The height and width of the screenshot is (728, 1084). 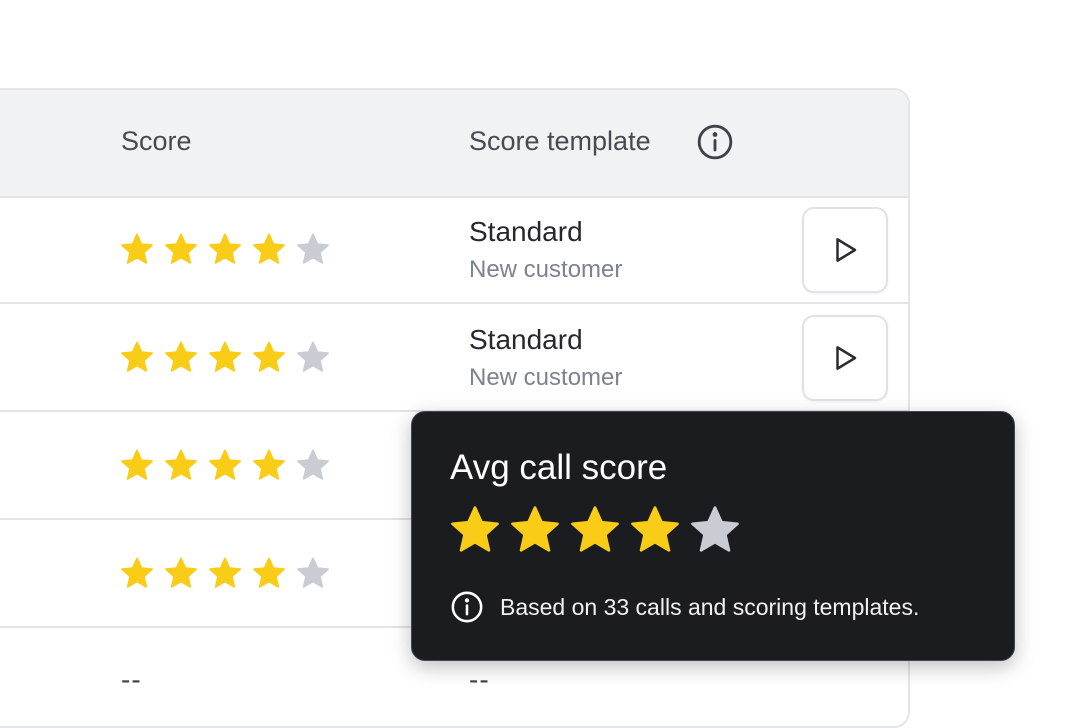 What do you see at coordinates (479, 679) in the screenshot?
I see `template-placeholder: --` at bounding box center [479, 679].